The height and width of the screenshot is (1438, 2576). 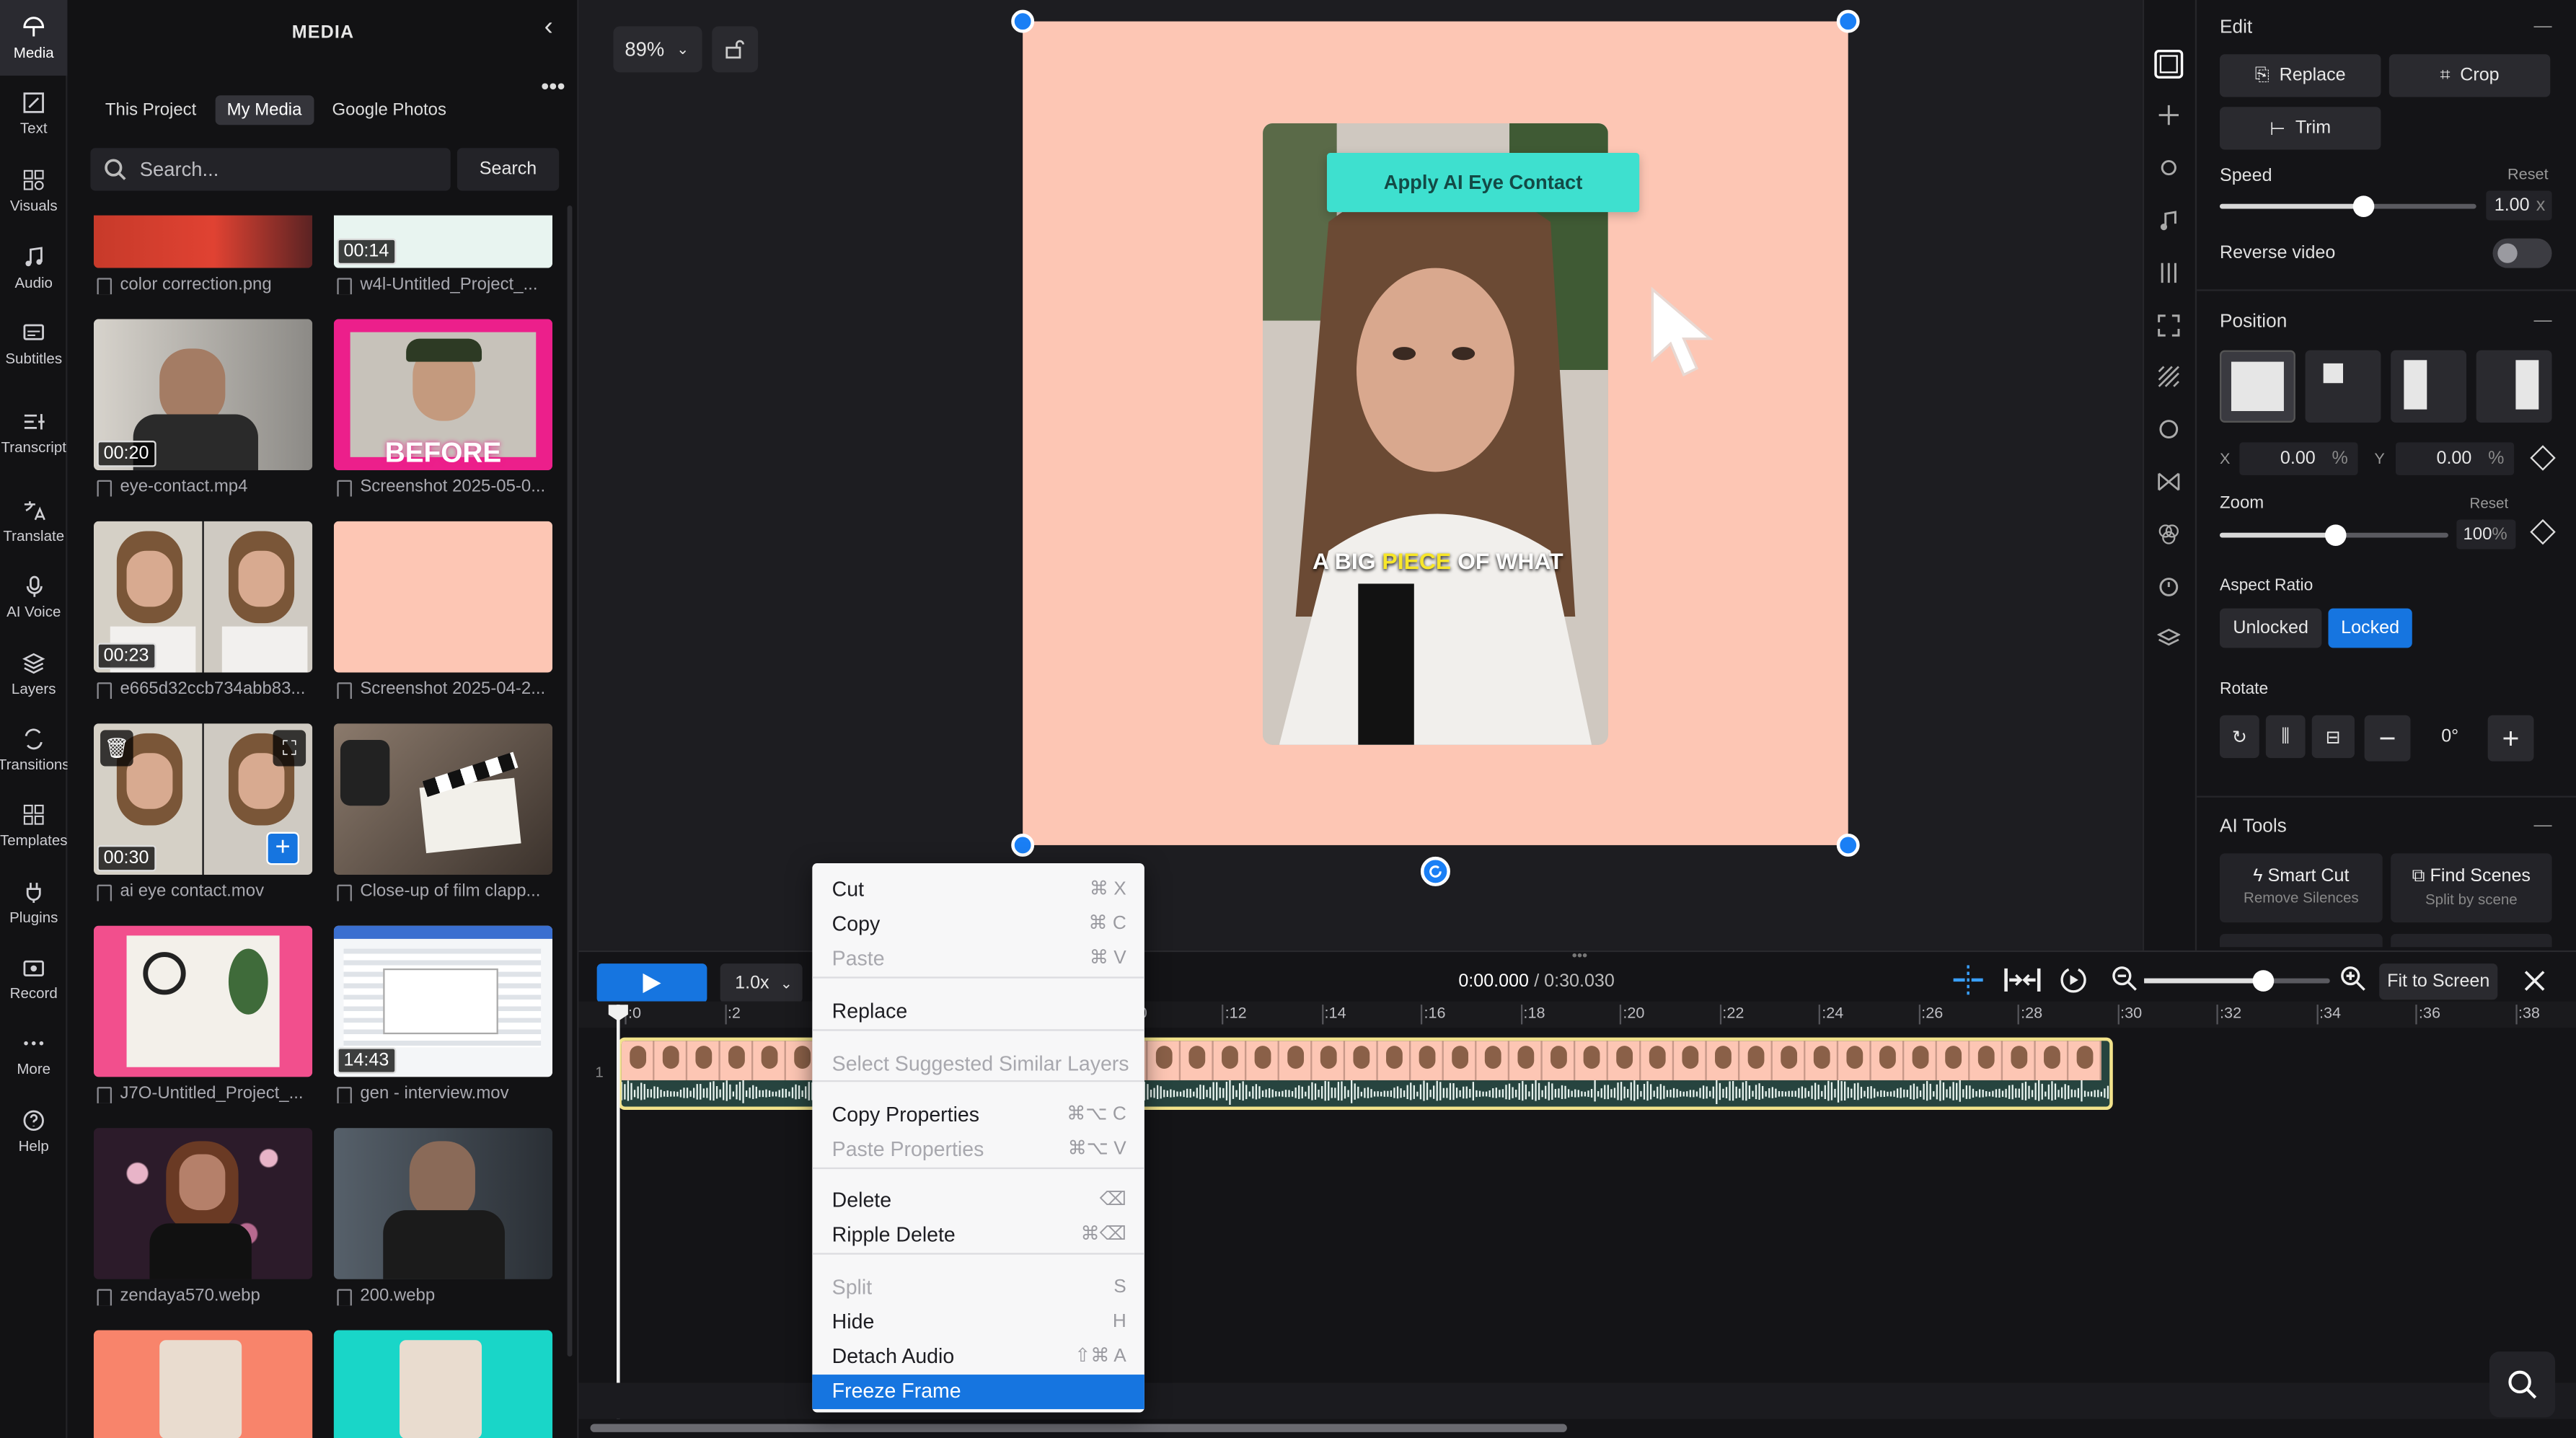 I want to click on trim-button: ⊢ Trim, so click(x=2300, y=128).